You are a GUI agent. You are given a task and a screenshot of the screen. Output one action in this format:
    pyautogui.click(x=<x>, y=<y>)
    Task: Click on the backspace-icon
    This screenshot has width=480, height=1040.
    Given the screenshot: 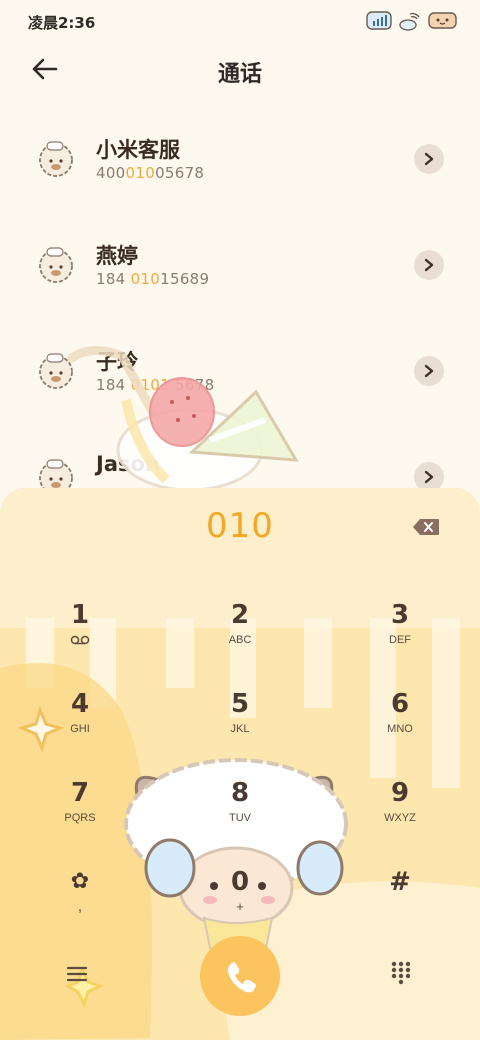 What is the action you would take?
    pyautogui.click(x=426, y=527)
    